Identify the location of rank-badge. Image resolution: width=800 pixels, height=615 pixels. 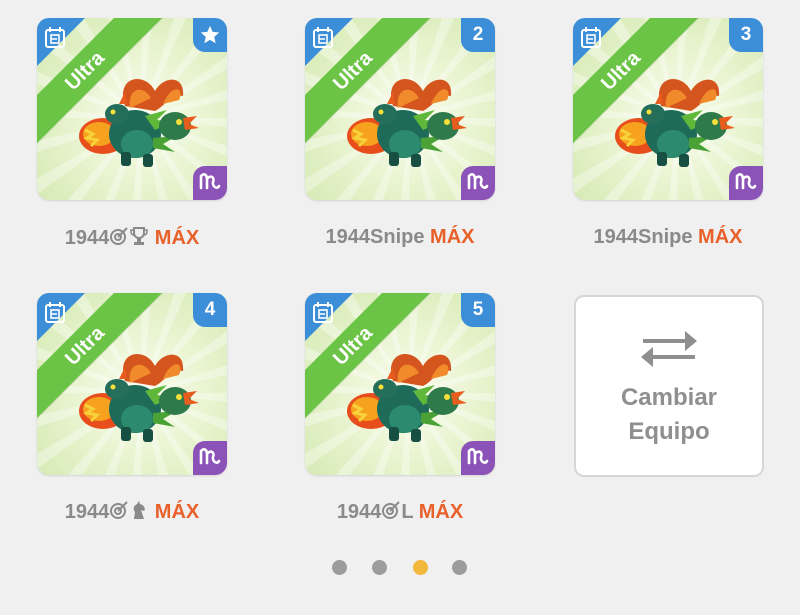
(210, 35).